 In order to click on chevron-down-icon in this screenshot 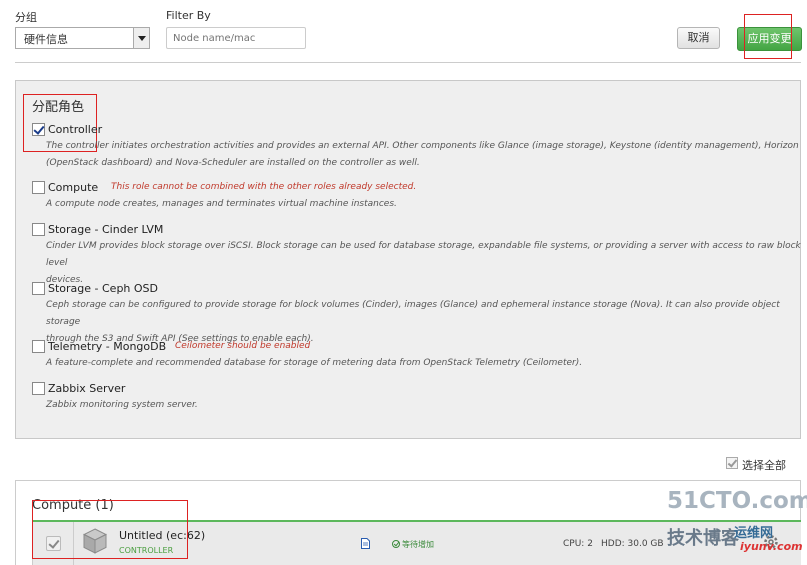, I will do `click(141, 38)`.